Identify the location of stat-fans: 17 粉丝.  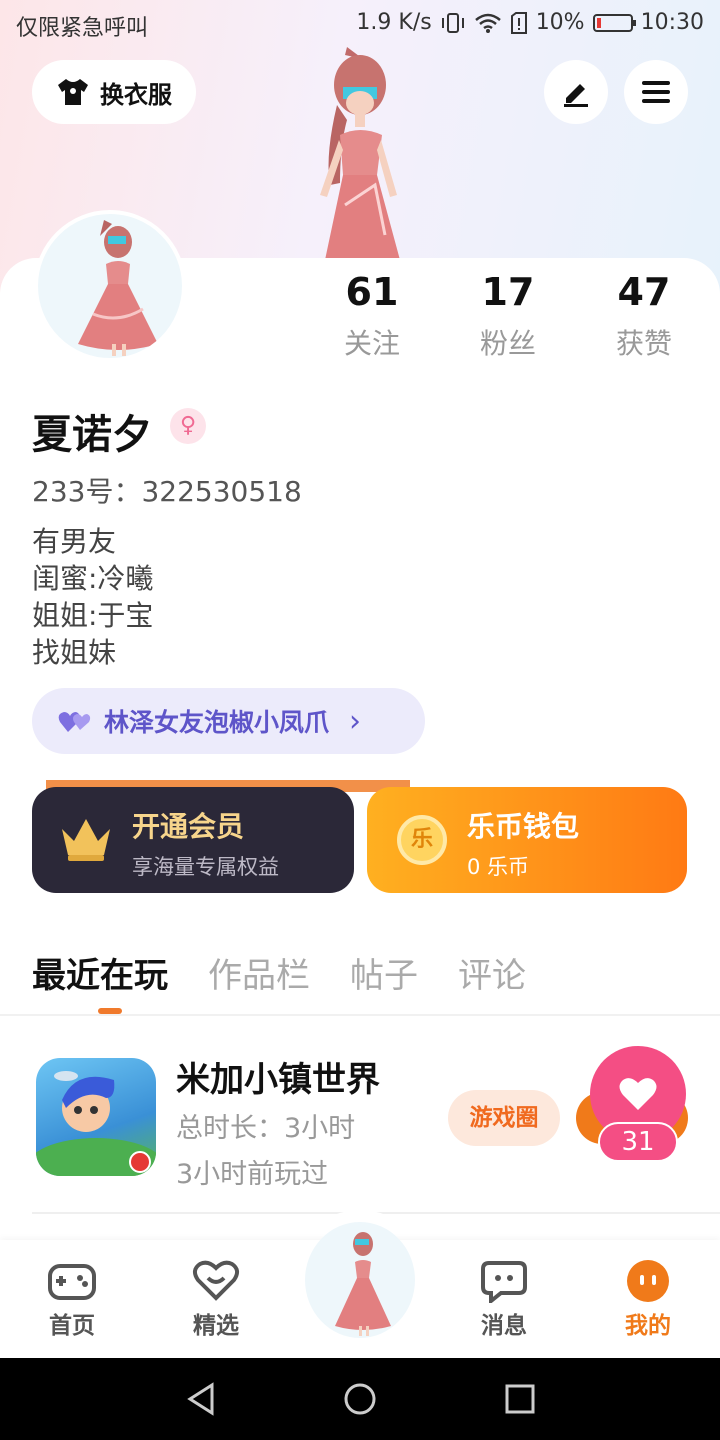
(508, 316).